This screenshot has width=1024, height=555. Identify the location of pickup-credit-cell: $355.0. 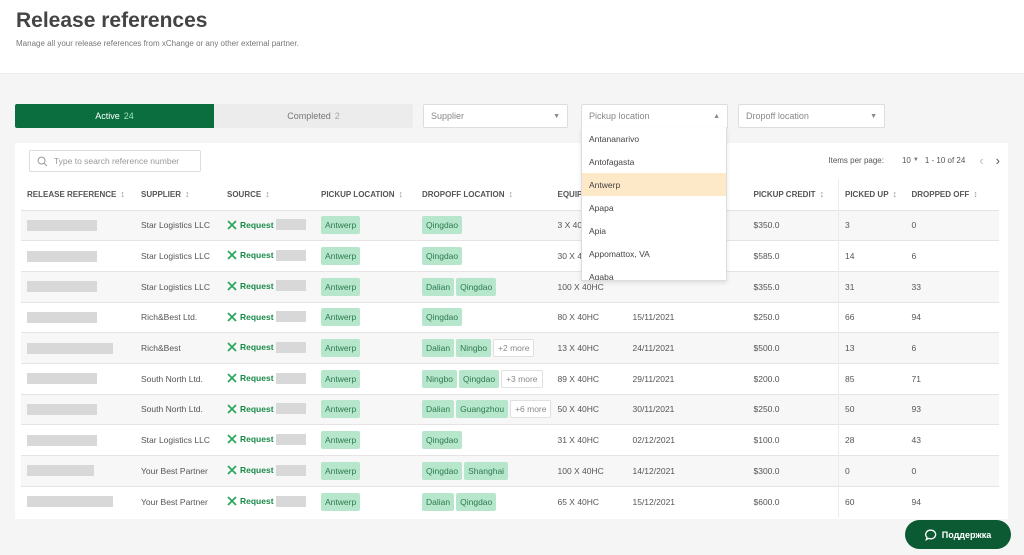
(793, 286).